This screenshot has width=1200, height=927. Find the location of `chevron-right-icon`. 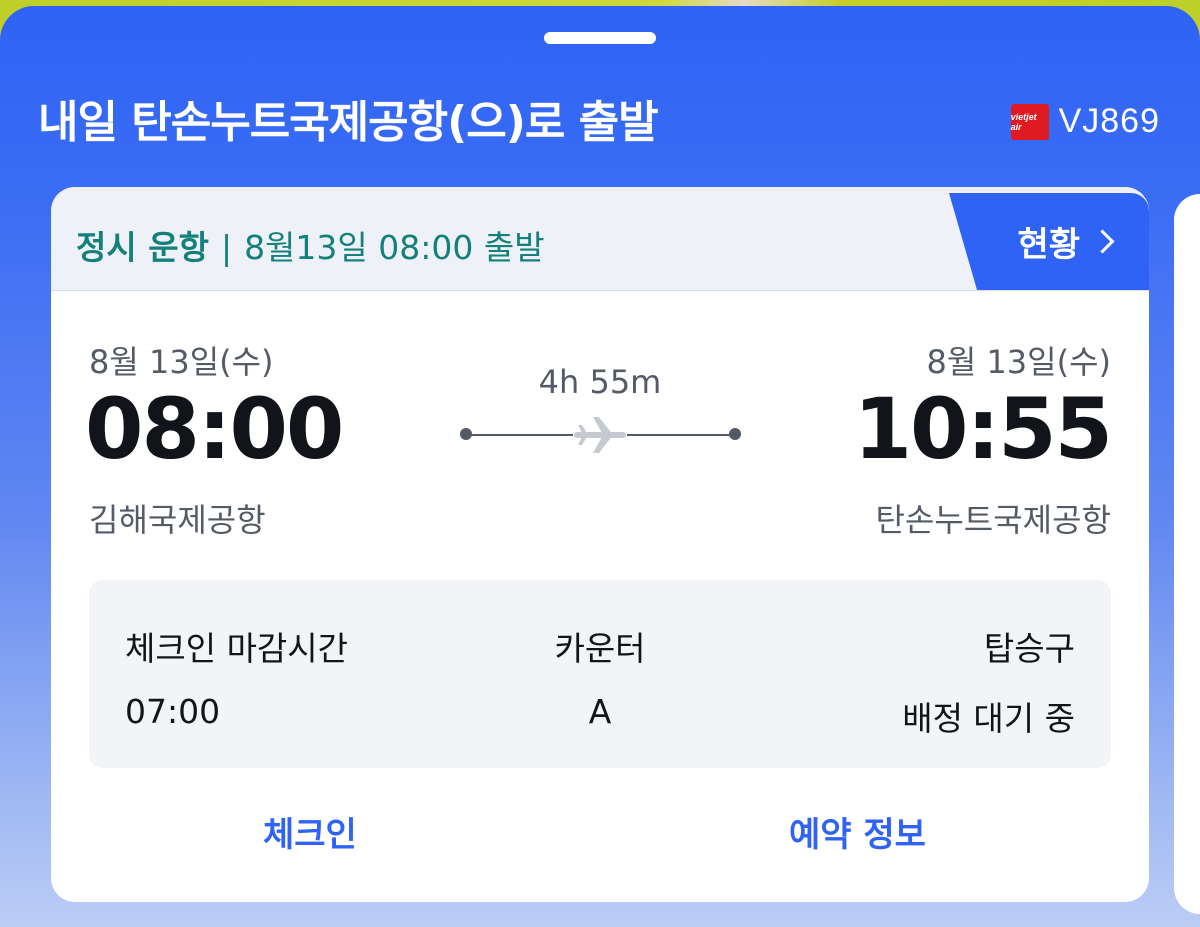

chevron-right-icon is located at coordinates (1102, 241).